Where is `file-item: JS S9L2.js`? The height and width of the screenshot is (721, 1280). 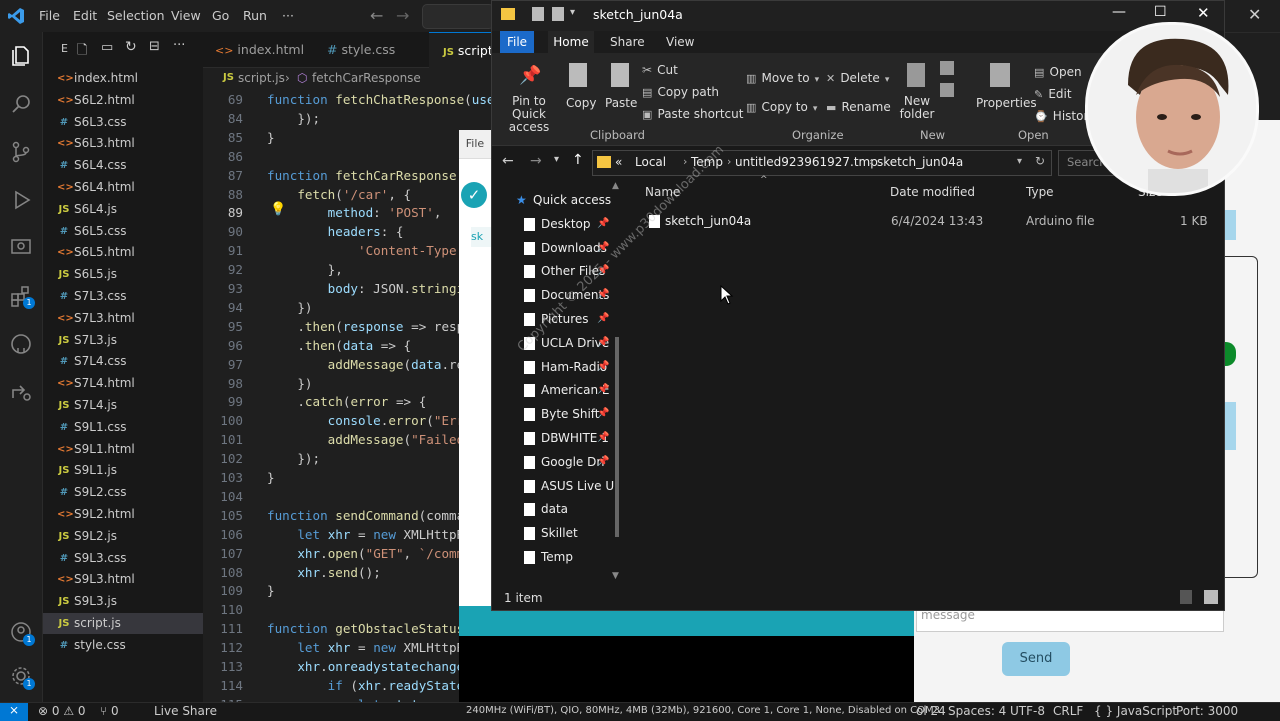
file-item: JS S9L2.js is located at coordinates (123, 536).